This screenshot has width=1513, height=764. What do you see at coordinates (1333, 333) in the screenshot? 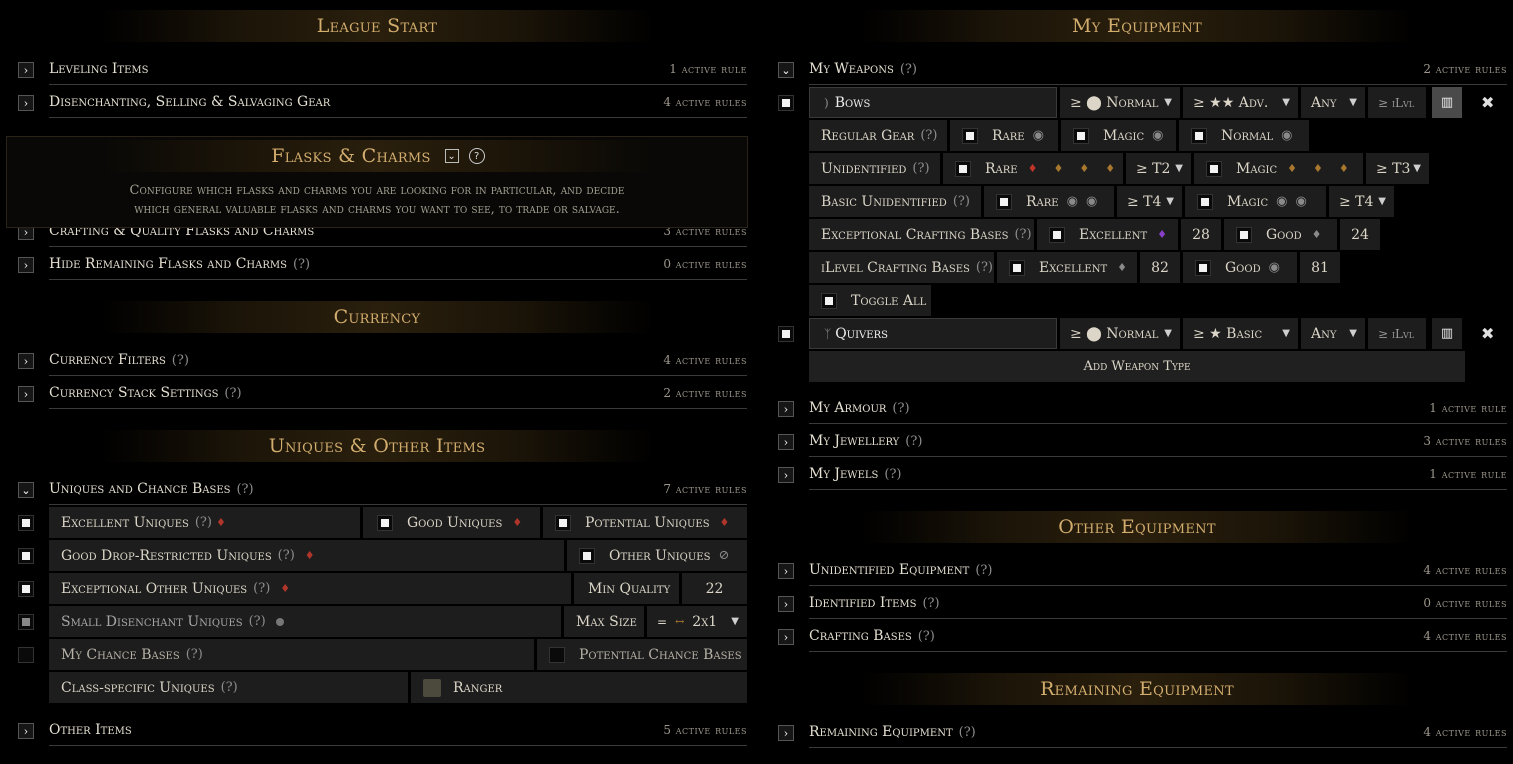
I see `quivers-any-select: Any ▼` at bounding box center [1333, 333].